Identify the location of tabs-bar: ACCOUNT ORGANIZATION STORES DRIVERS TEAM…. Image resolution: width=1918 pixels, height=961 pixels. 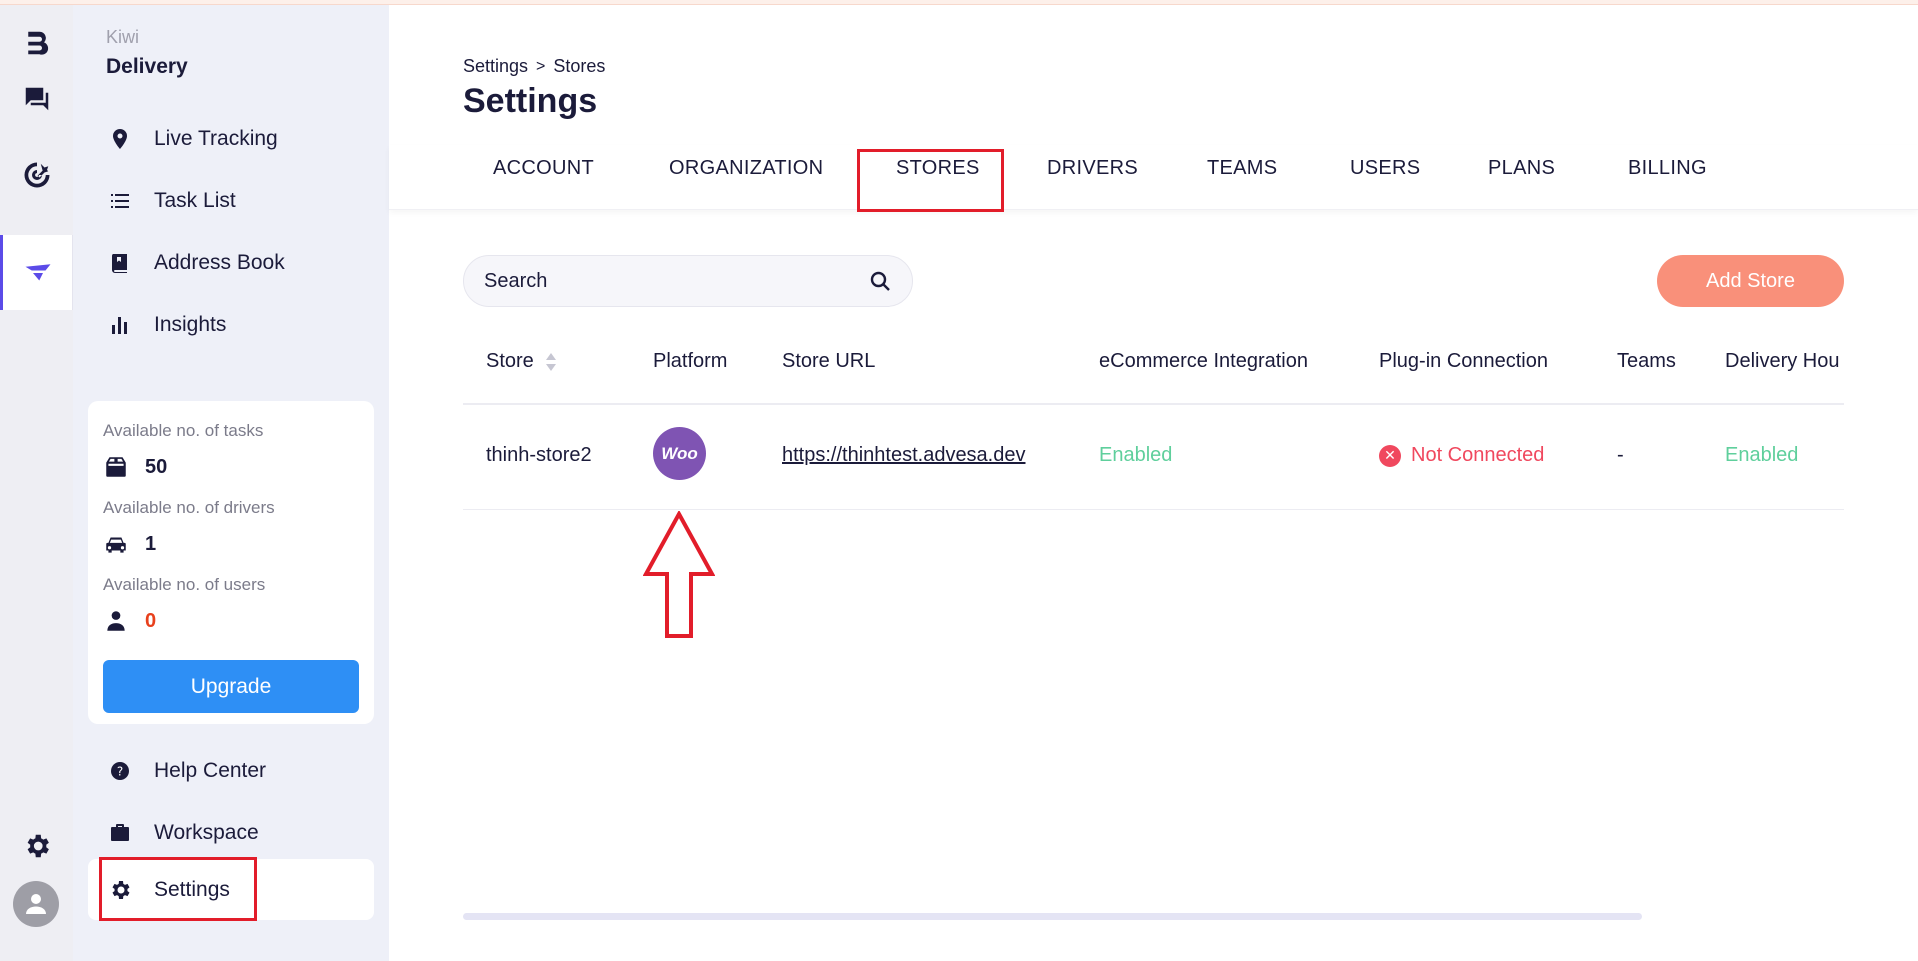
(1153, 177).